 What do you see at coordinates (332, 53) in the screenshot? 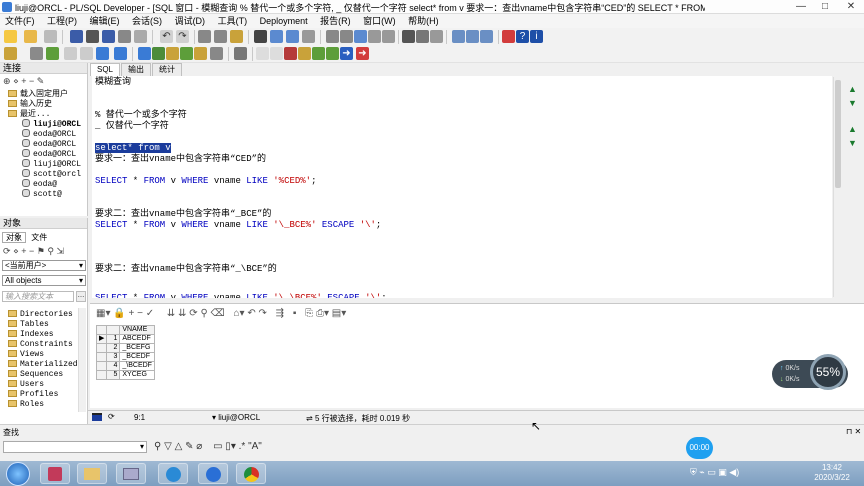
I see `plug-icon` at bounding box center [332, 53].